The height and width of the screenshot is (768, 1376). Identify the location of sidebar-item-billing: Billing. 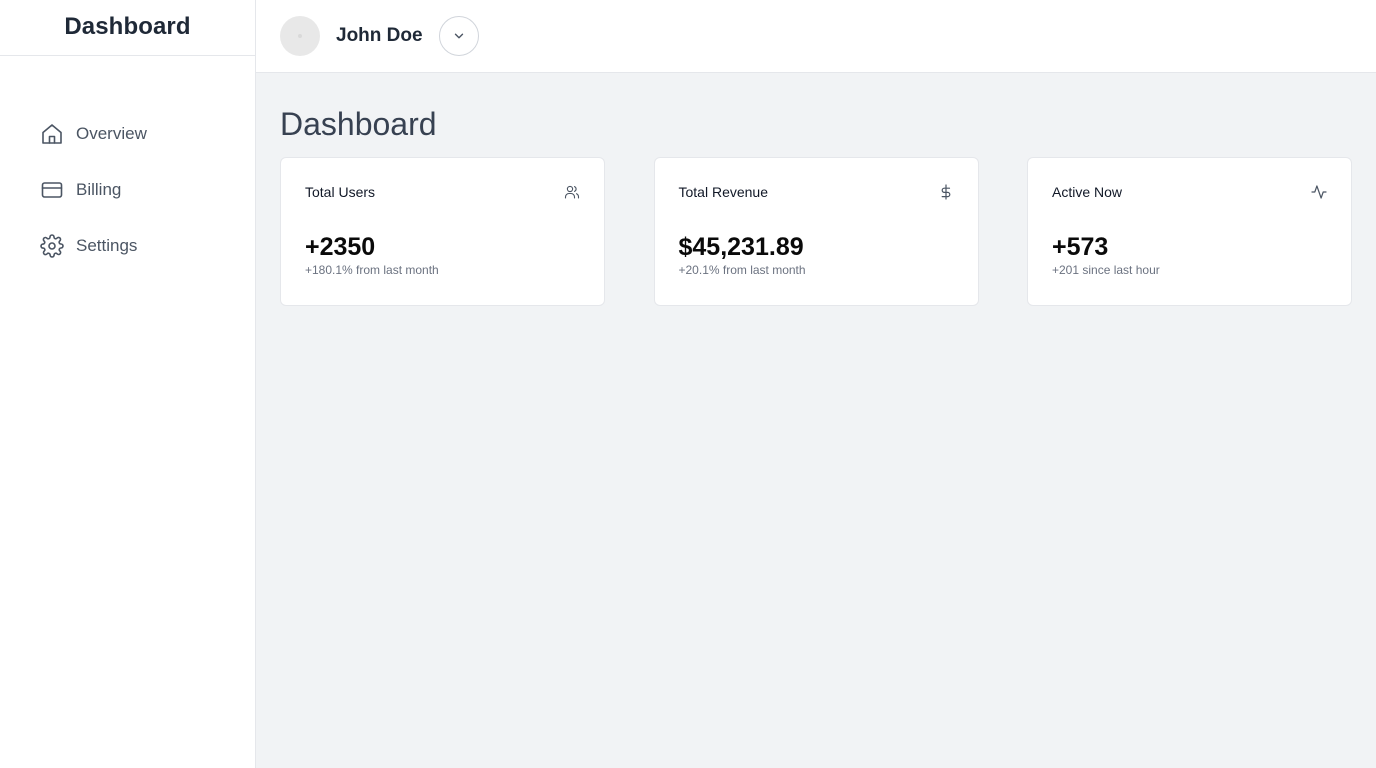
(127, 190).